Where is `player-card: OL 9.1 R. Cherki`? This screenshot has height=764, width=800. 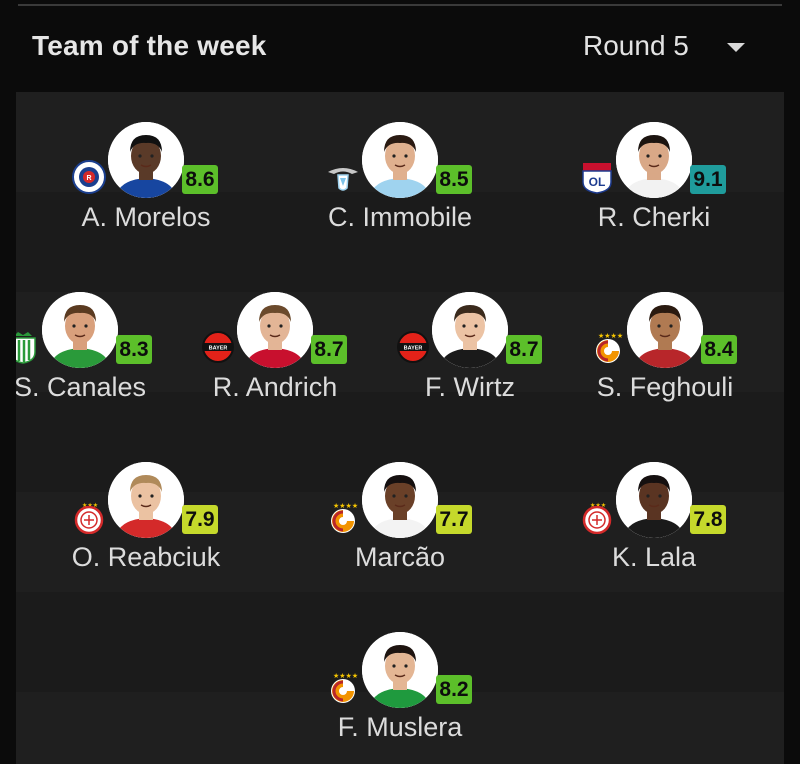 player-card: OL 9.1 R. Cherki is located at coordinates (654, 197).